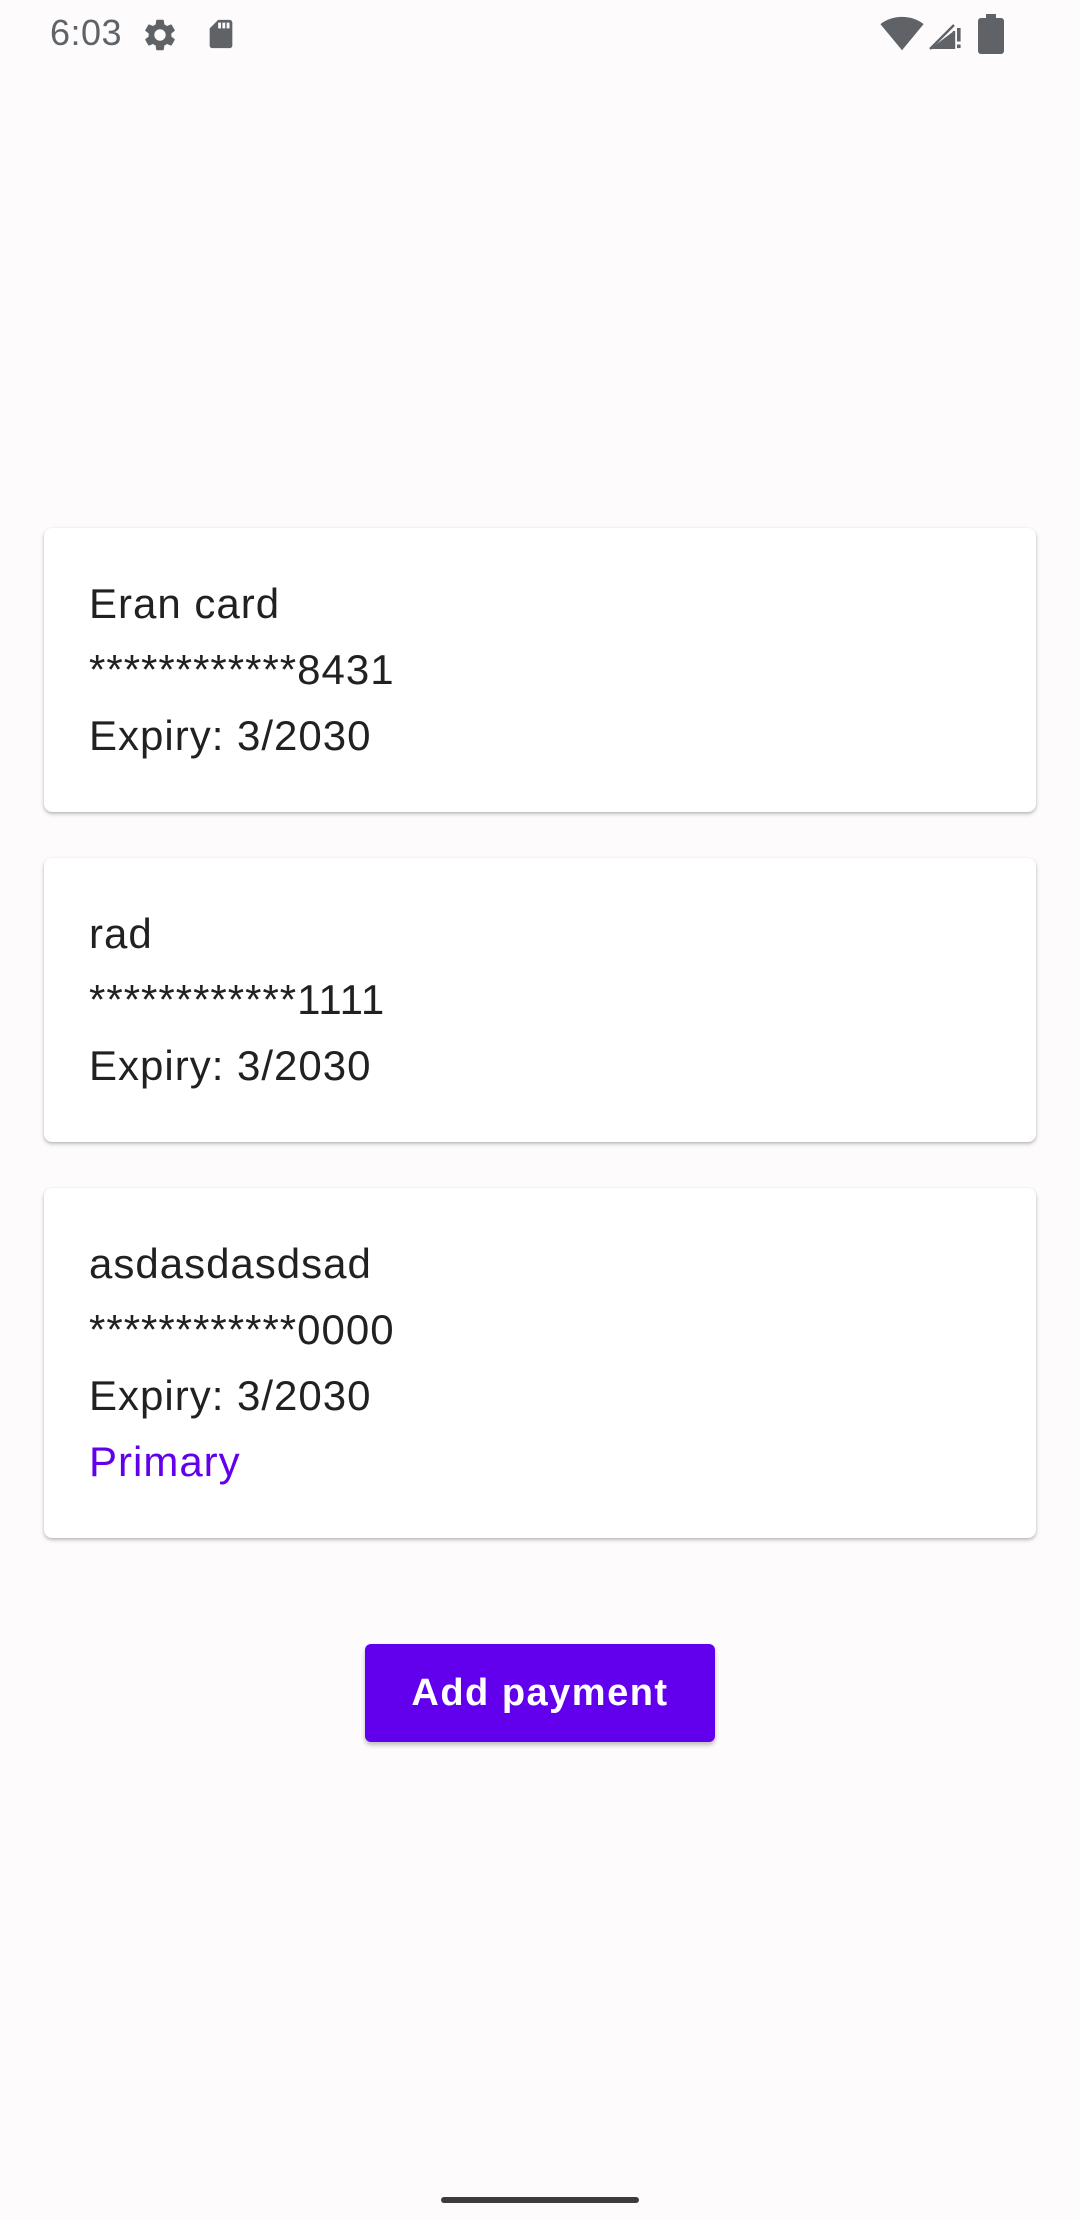  Describe the element at coordinates (185, 603) in the screenshot. I see `card-name: Eran card` at that location.